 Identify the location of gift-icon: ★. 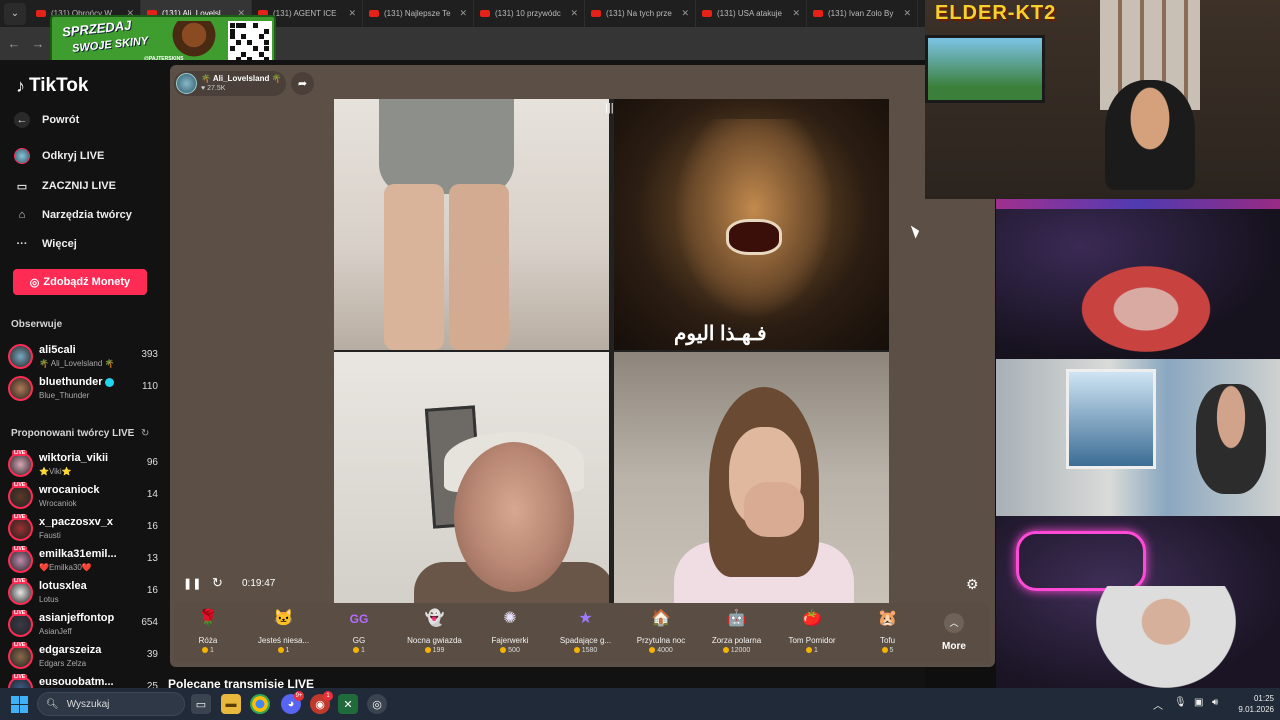
(585, 618).